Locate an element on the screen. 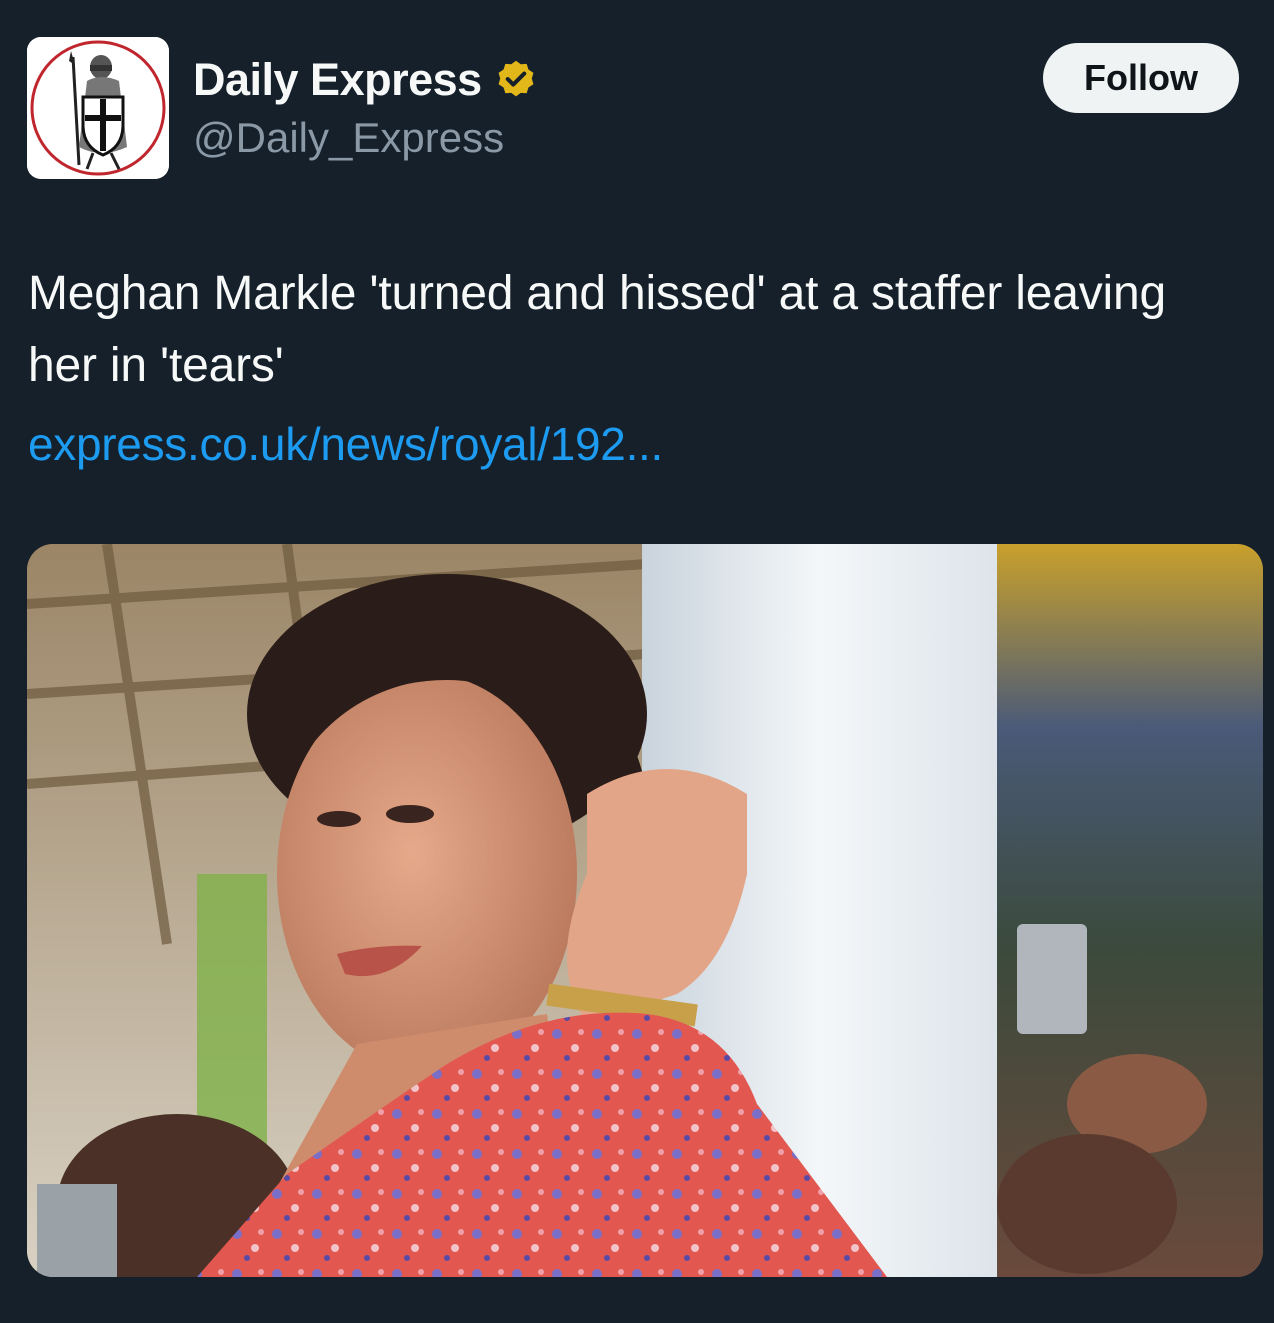 This screenshot has width=1274, height=1323. handle: @Daily_Express is located at coordinates (348, 138).